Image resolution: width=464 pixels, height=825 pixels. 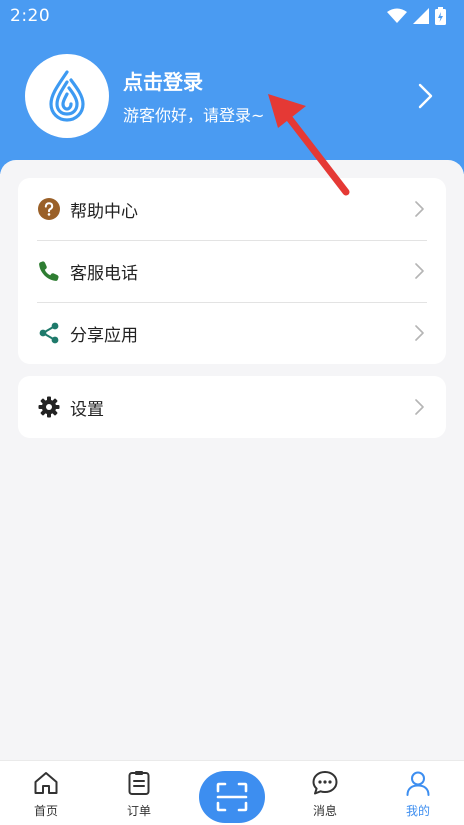 I want to click on tab-label: 首页, so click(x=45, y=811).